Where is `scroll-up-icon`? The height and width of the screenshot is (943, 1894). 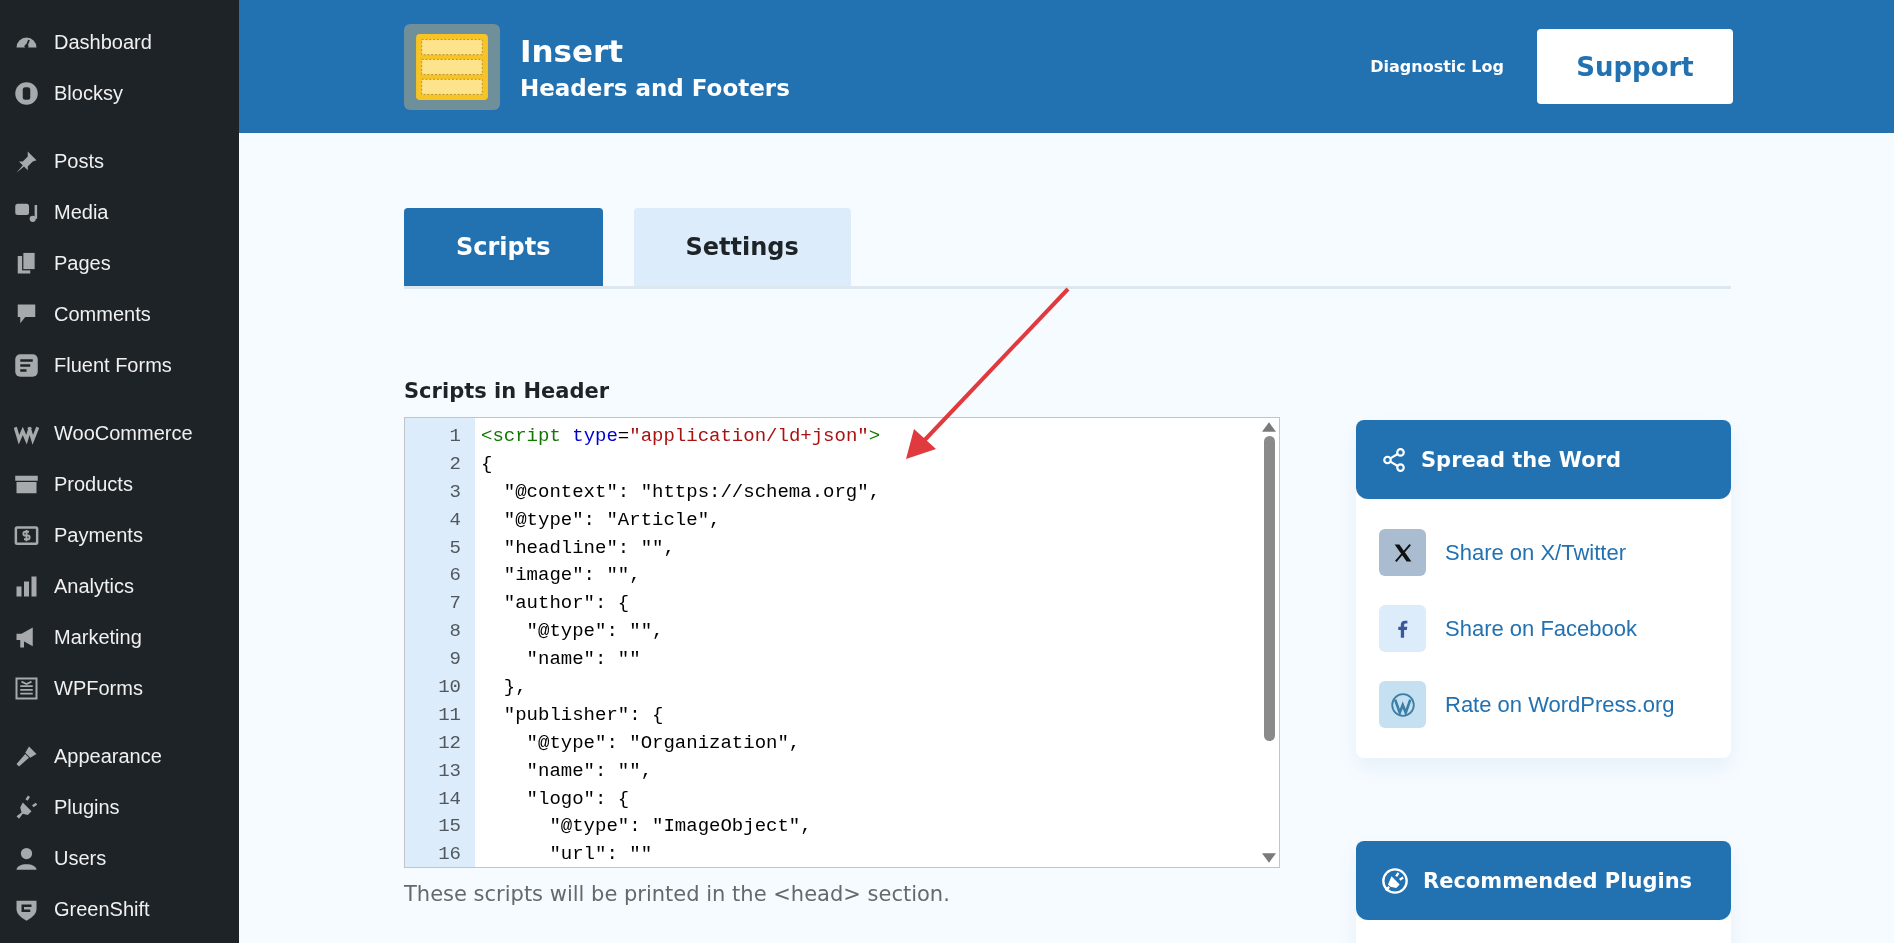 scroll-up-icon is located at coordinates (1269, 427).